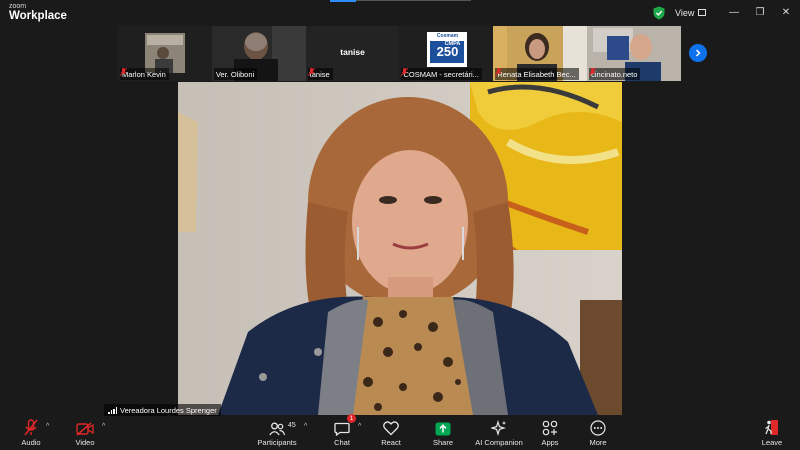 The width and height of the screenshot is (800, 450). I want to click on participant-tile-tanise: tanise tanise, so click(352, 53).